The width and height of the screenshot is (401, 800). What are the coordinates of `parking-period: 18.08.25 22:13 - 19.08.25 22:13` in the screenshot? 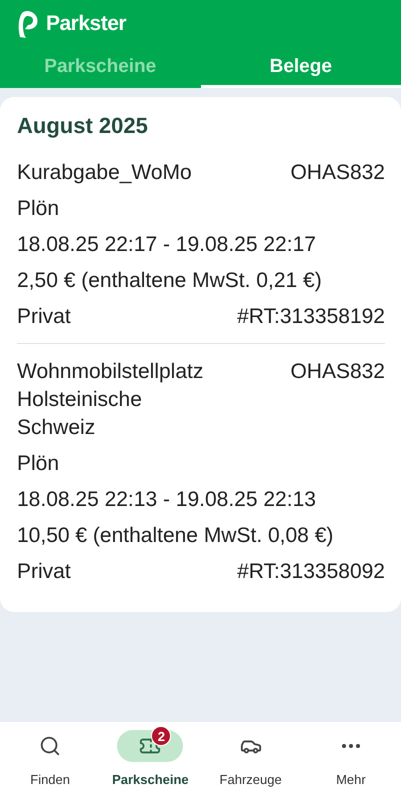 It's located at (166, 500).